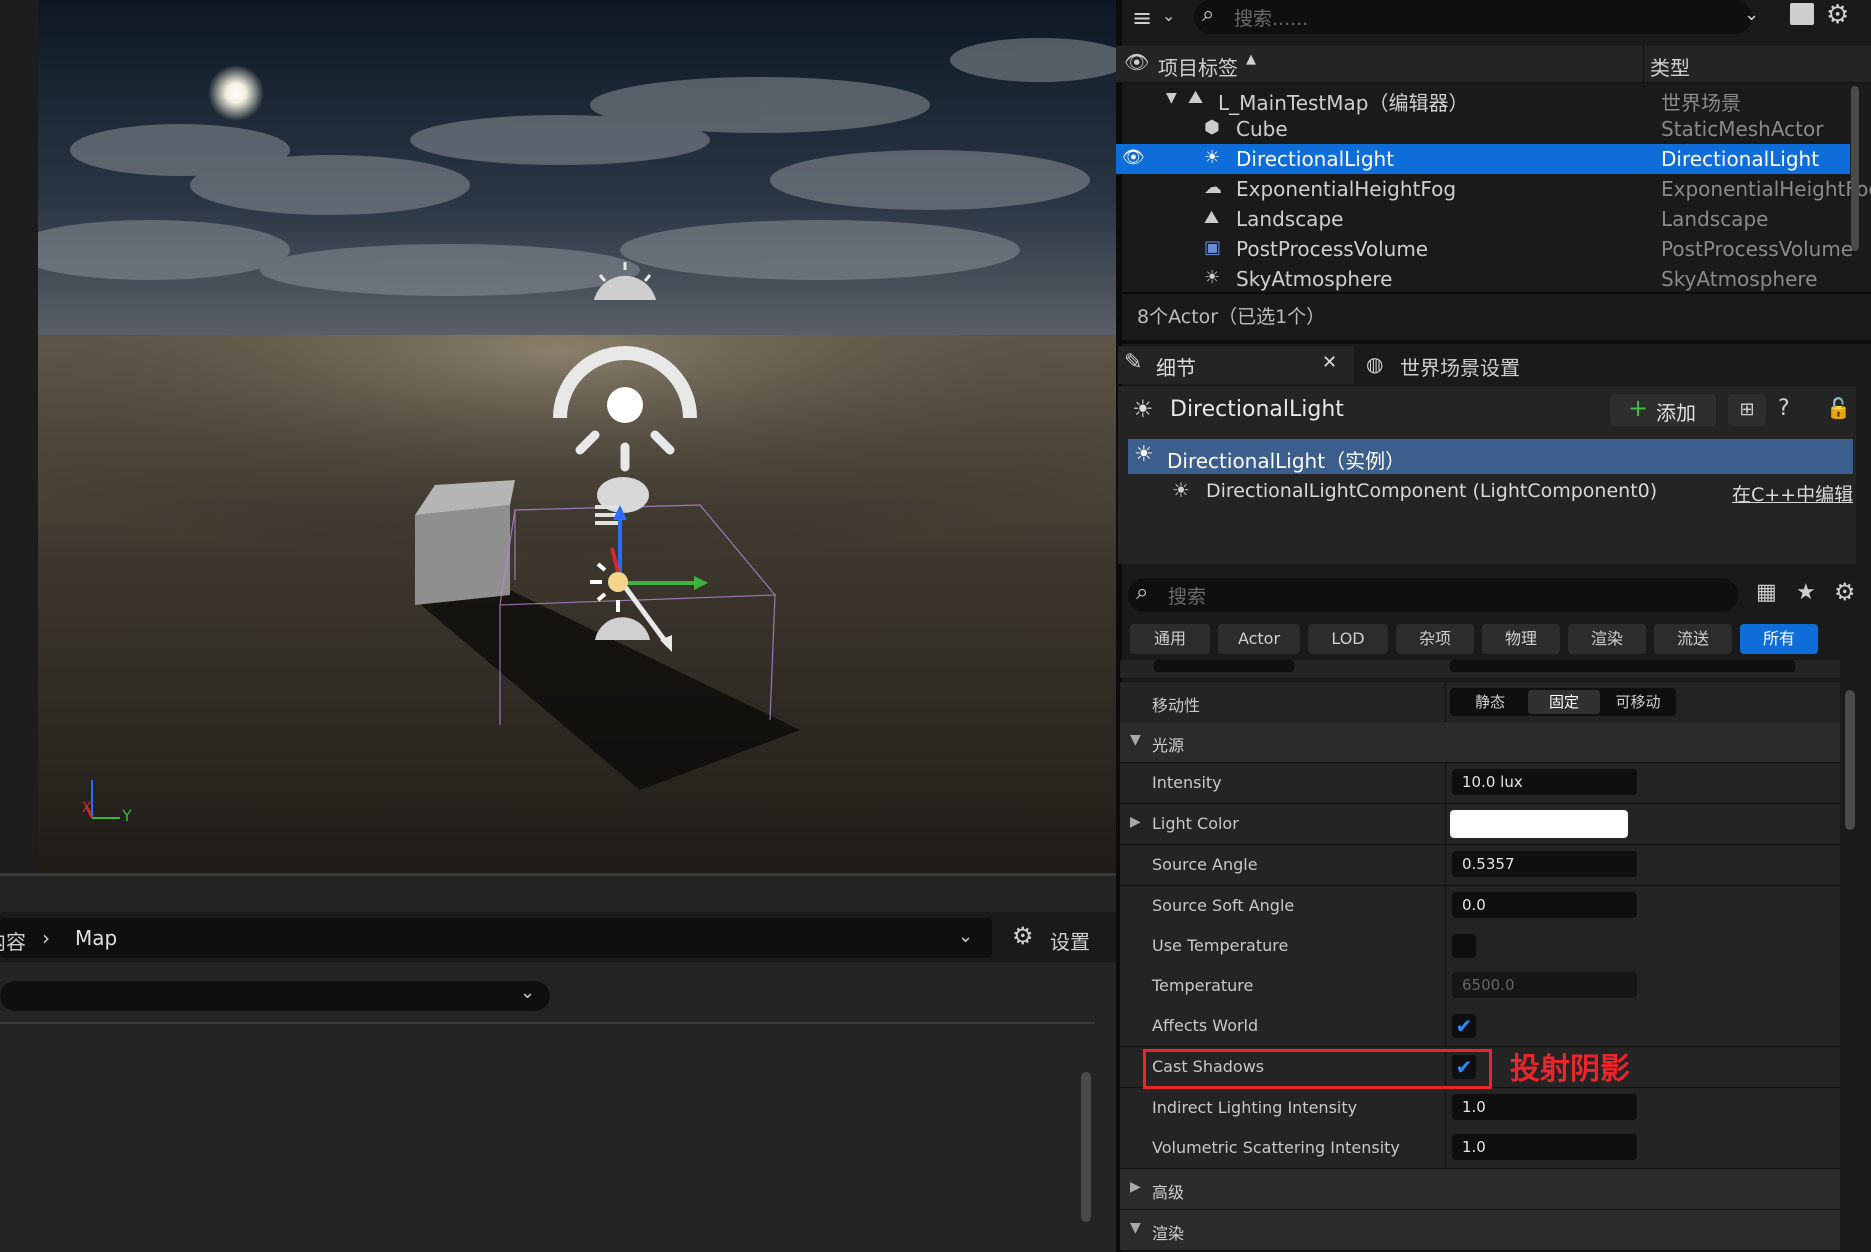 The image size is (1871, 1252). I want to click on path-breadcrumb, so click(496, 938).